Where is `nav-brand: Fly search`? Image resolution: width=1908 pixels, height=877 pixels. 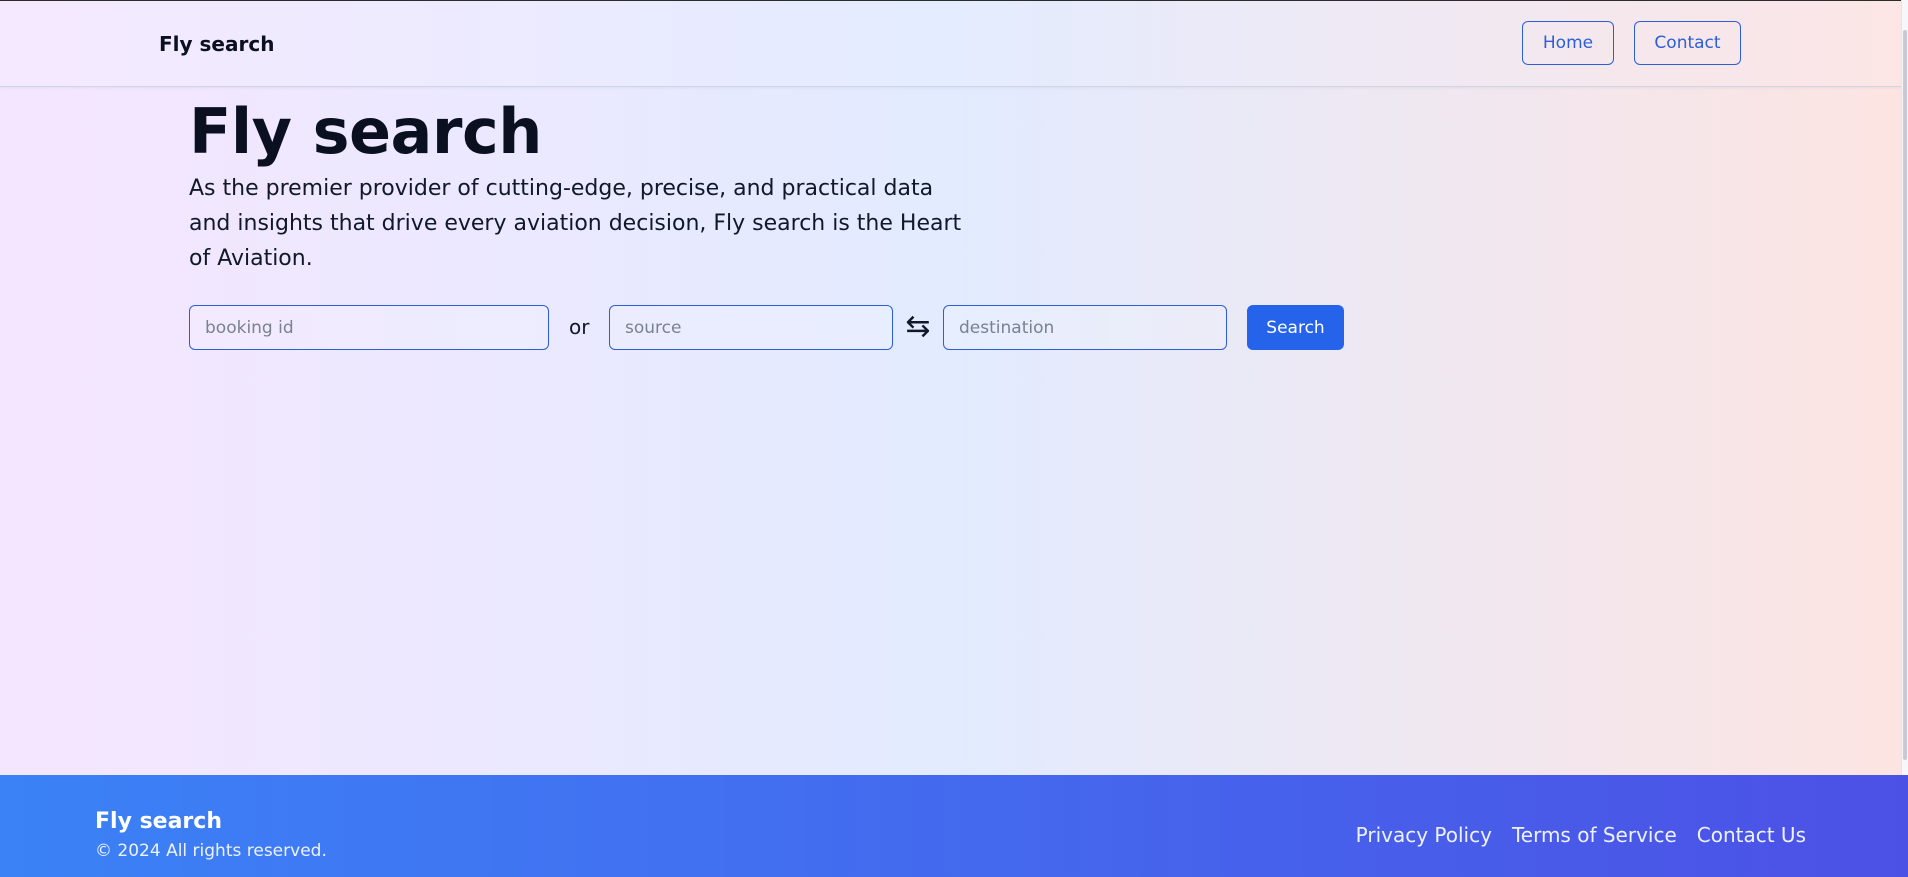 nav-brand: Fly search is located at coordinates (216, 44).